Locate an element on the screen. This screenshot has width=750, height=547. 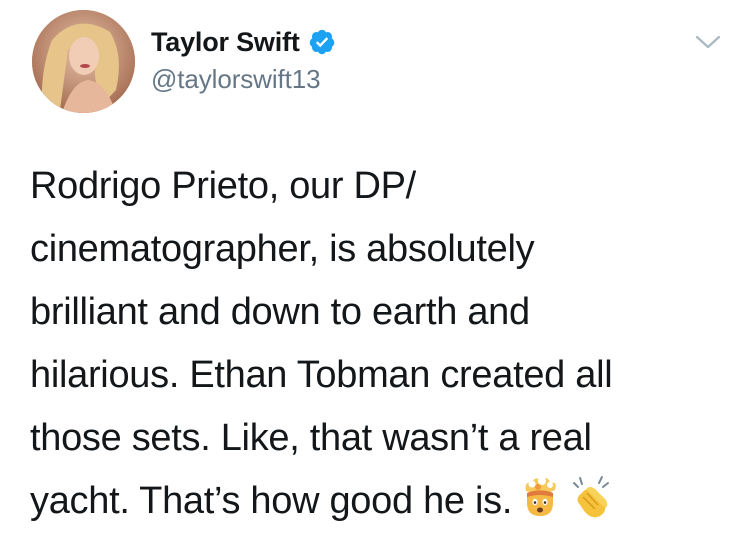
user-info: Taylor Swift @taylorswift13 is located at coordinates (243, 58).